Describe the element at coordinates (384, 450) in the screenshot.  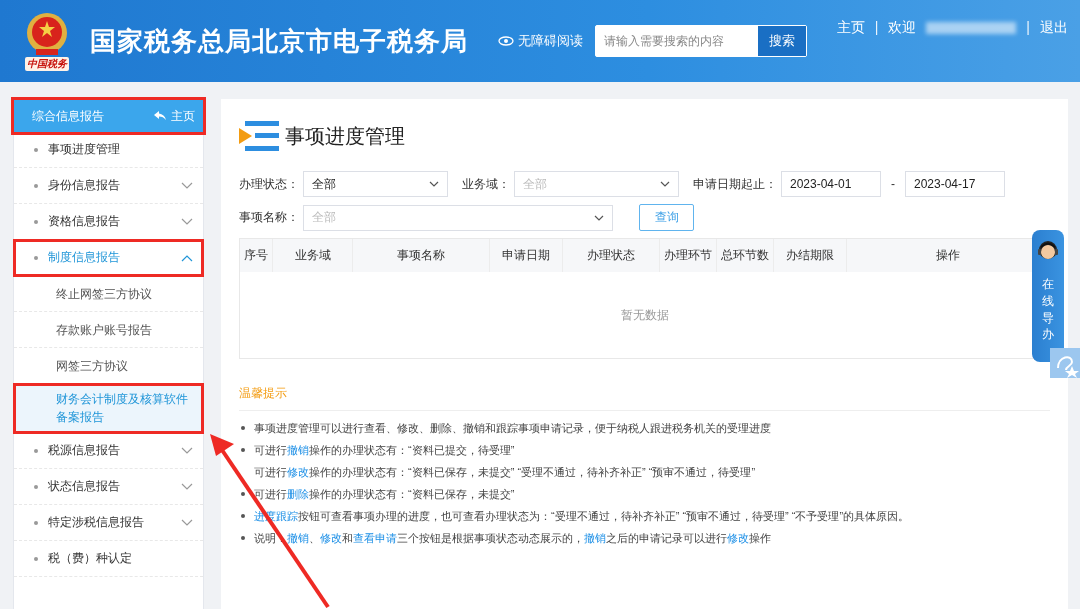
I see `tip-text: 可进行撤销操作的办理状态有：“资料已提交，待受理”` at that location.